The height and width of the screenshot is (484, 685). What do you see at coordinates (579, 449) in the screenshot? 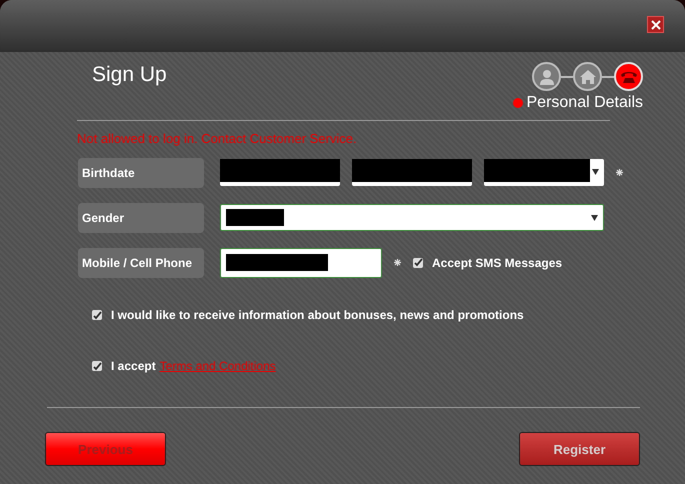
I see `register-button: Register` at bounding box center [579, 449].